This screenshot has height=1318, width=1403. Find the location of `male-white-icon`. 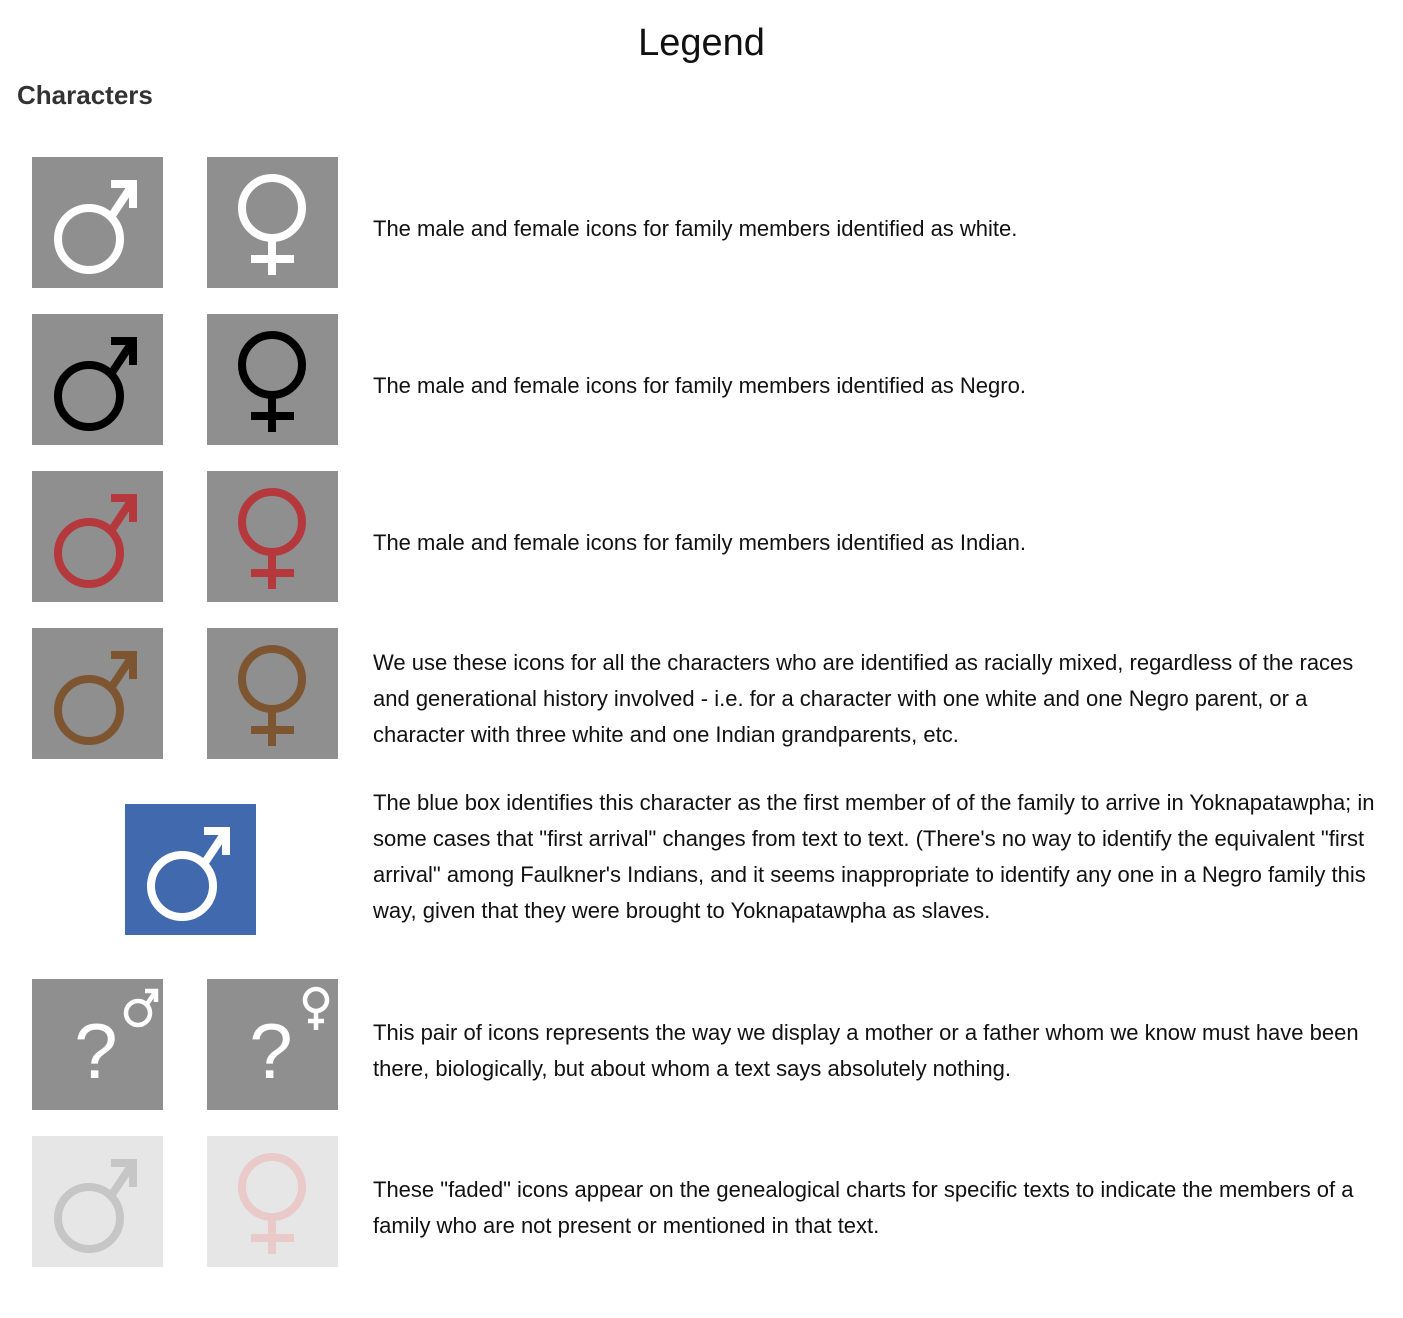

male-white-icon is located at coordinates (97, 222).